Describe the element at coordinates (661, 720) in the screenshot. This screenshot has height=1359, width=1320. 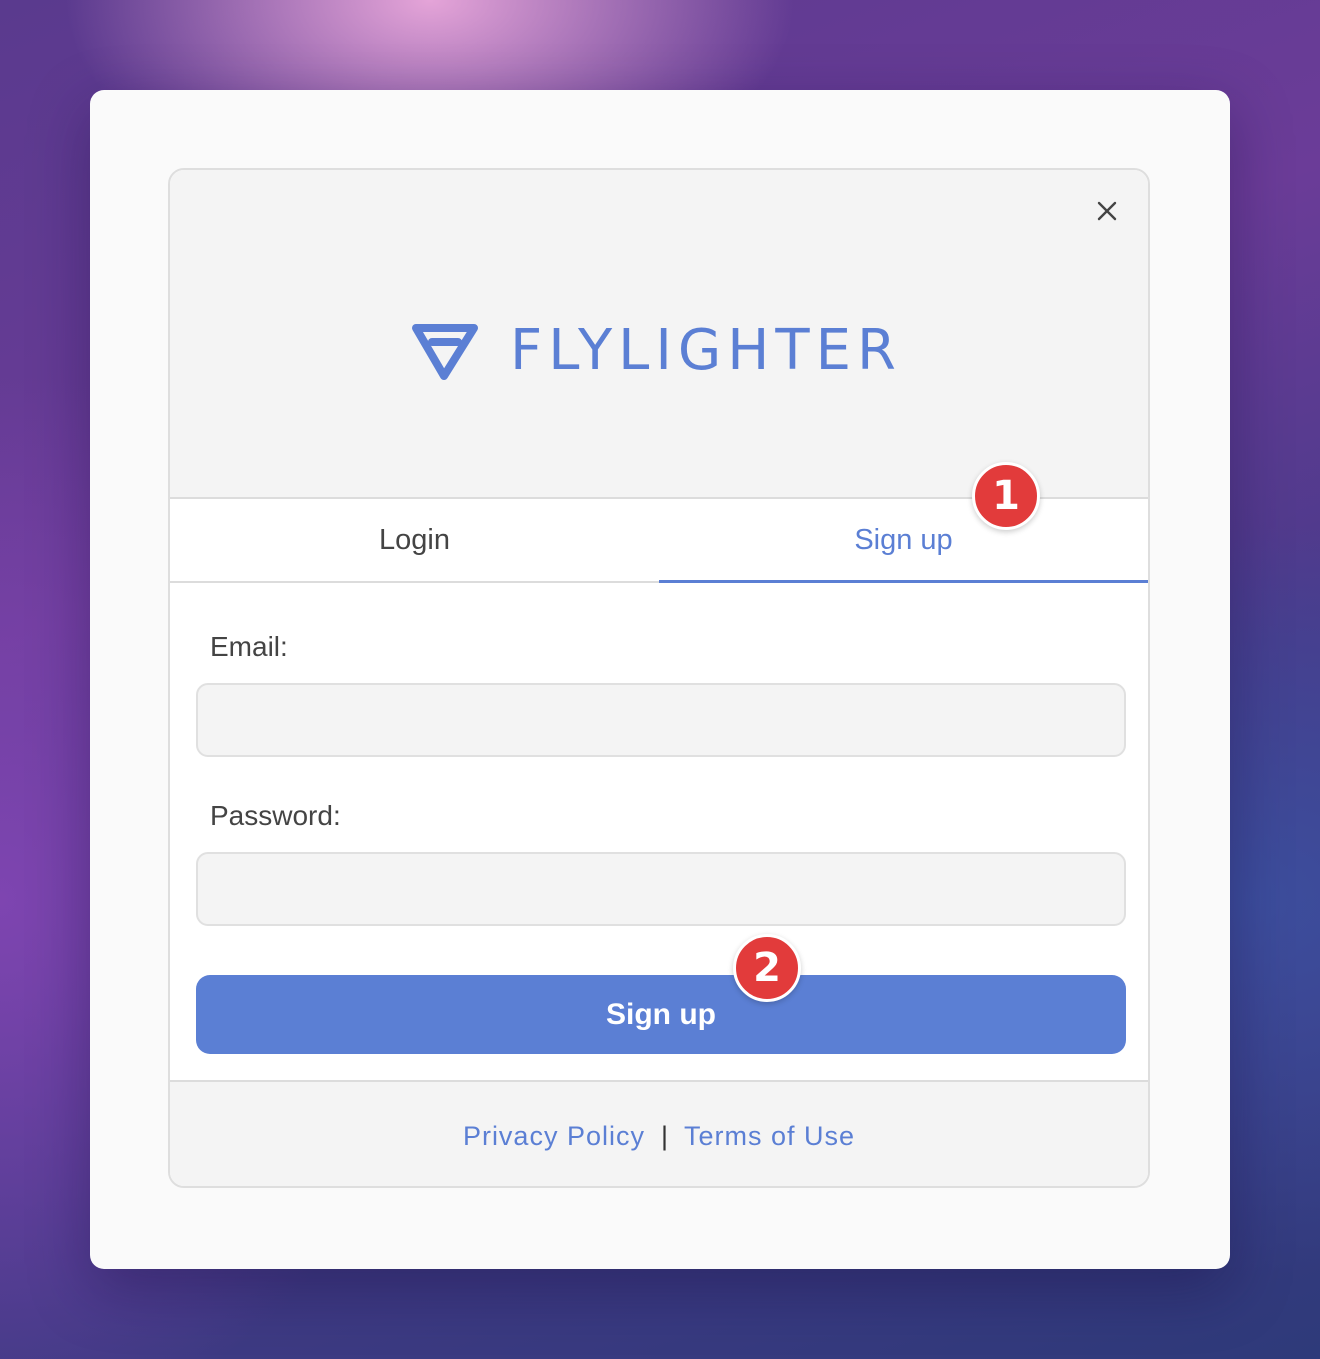
I see `email-field` at that location.